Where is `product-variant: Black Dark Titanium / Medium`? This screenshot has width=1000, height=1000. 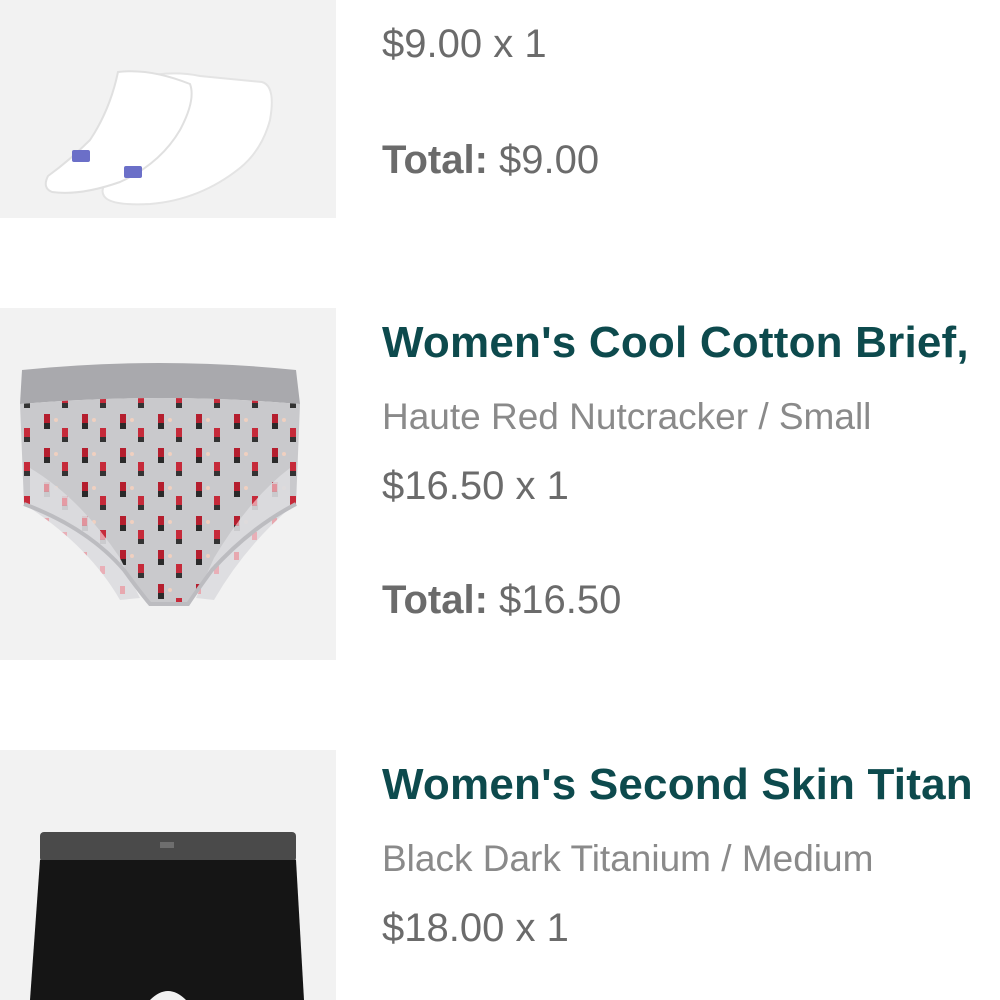
product-variant: Black Dark Titanium / Medium is located at coordinates (628, 858).